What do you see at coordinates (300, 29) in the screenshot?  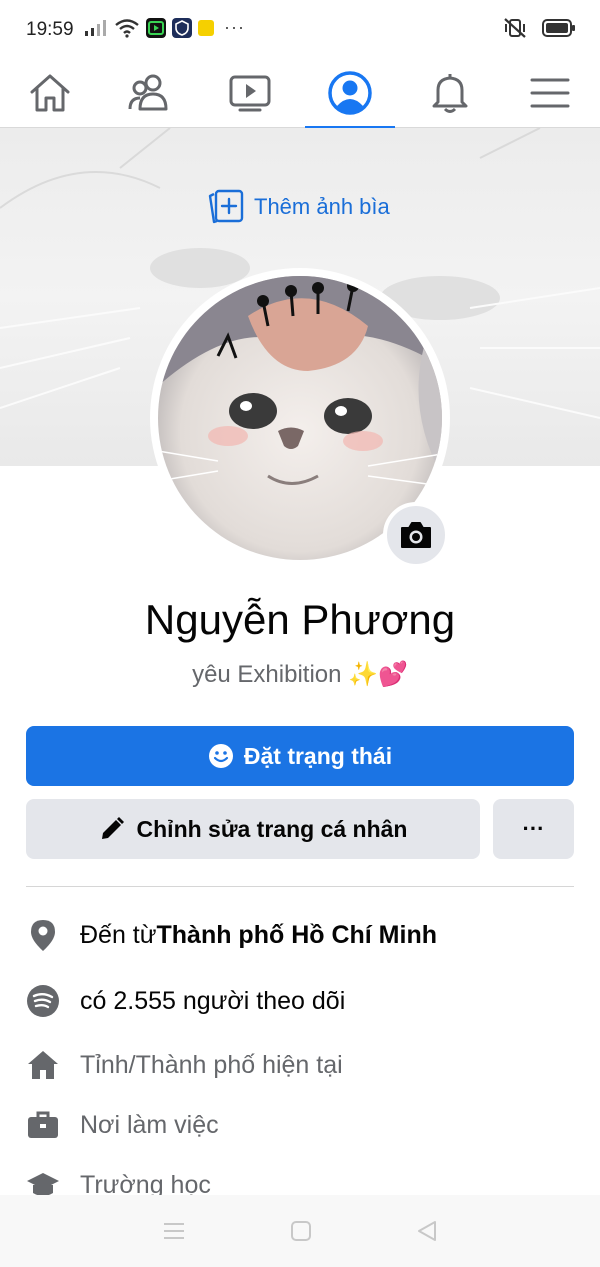 I see `status-bar: 19:59 ···` at bounding box center [300, 29].